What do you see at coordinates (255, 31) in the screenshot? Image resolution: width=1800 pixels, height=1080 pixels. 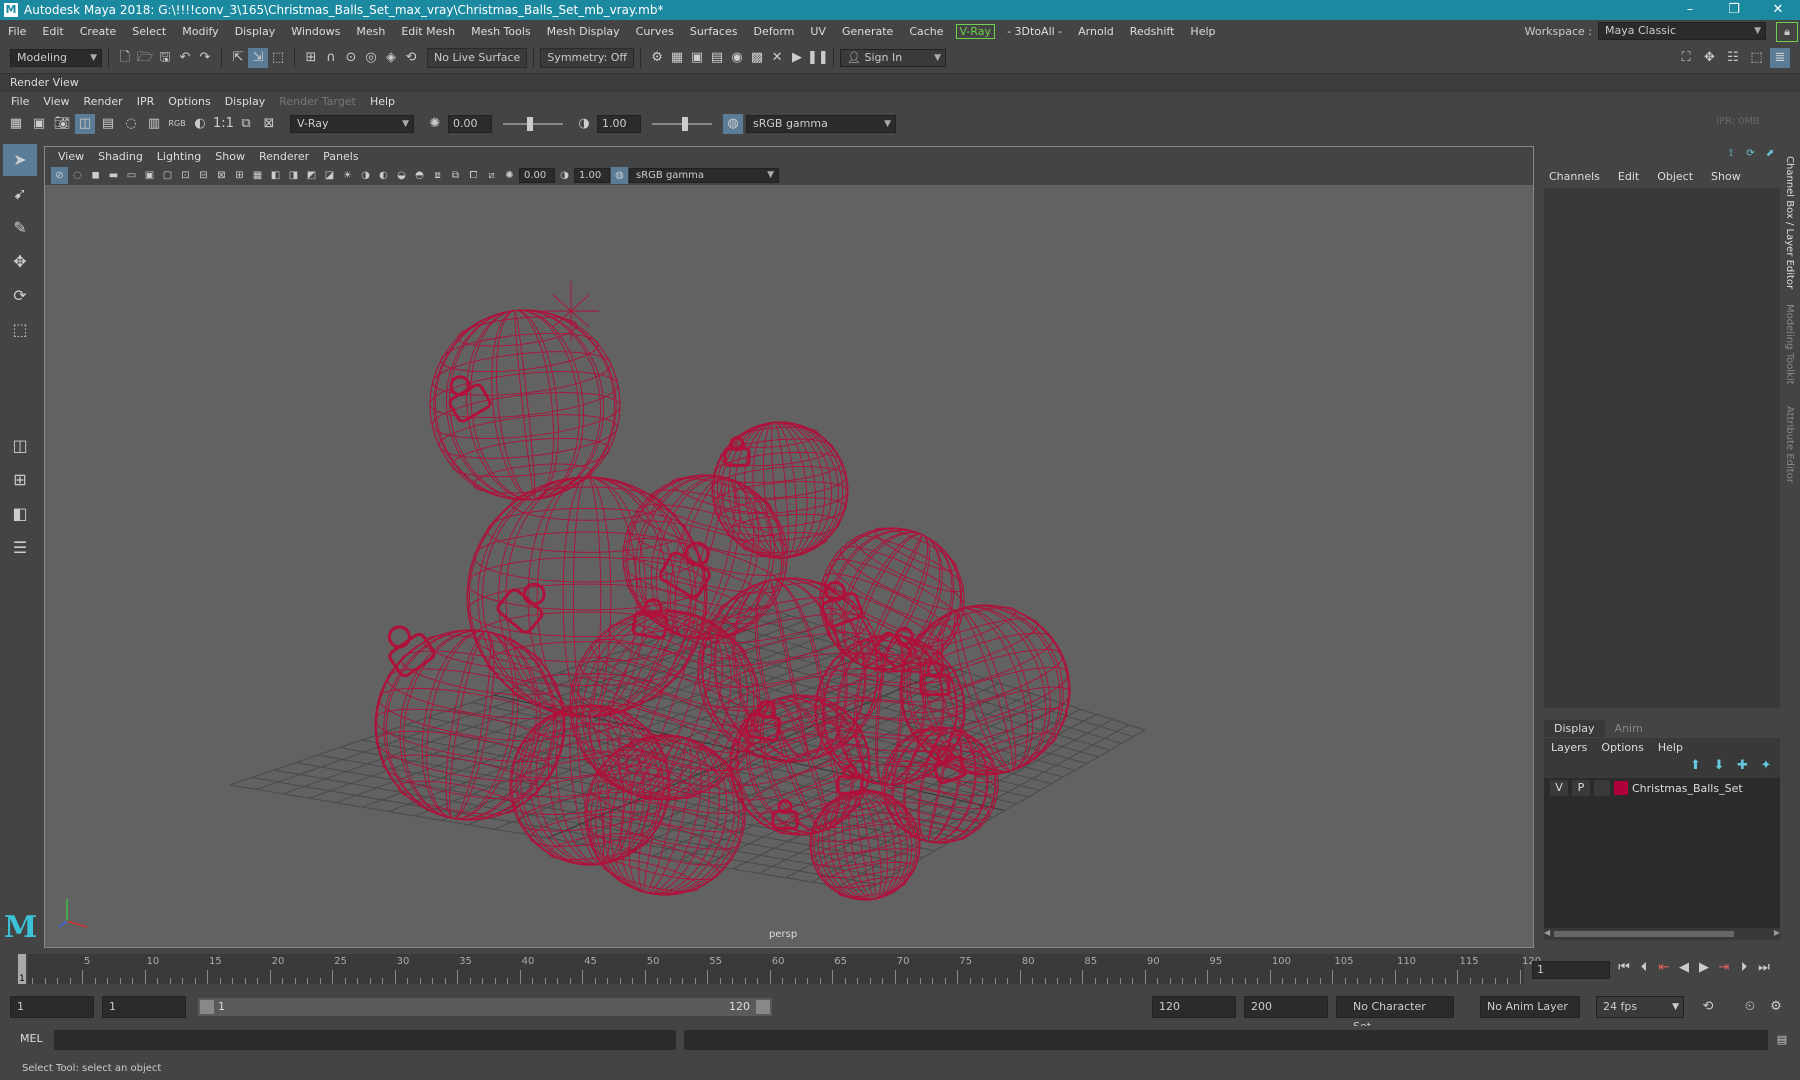 I see `menu-display: Display` at bounding box center [255, 31].